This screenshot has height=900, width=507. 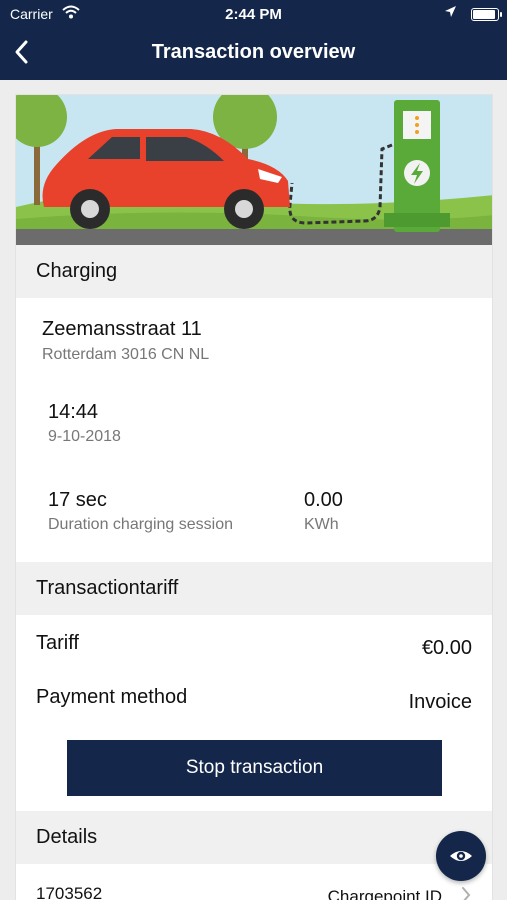 I want to click on transaction-time: 14:44, so click(x=73, y=412).